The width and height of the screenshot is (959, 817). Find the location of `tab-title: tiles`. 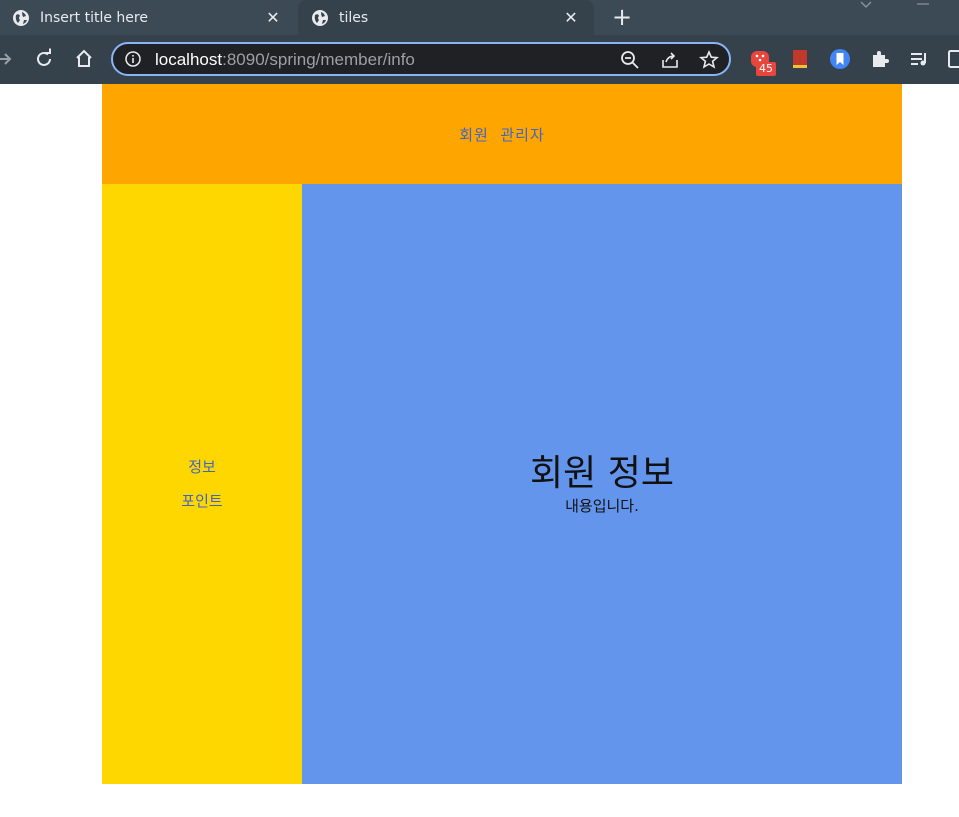

tab-title: tiles is located at coordinates (354, 17).